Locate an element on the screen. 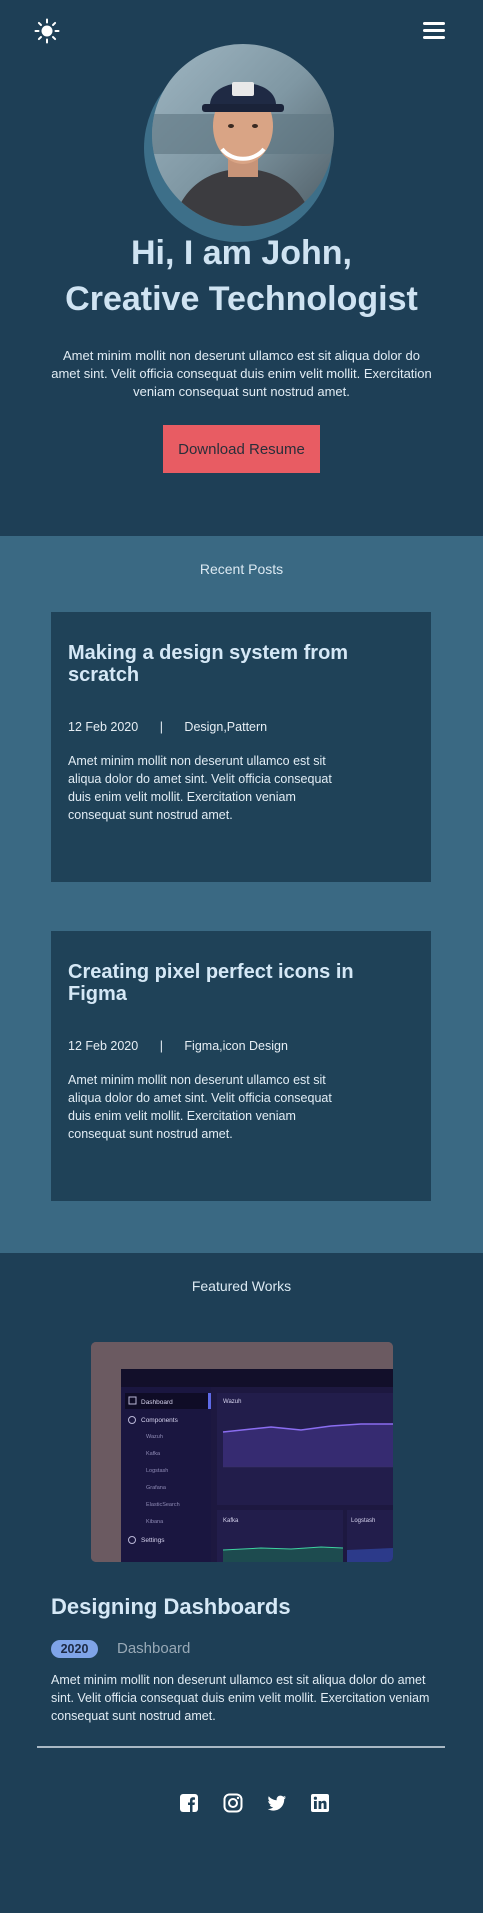 The width and height of the screenshot is (483, 1913). post-meta: 12 Feb 2020 | Figma,icon Design is located at coordinates (178, 1046).